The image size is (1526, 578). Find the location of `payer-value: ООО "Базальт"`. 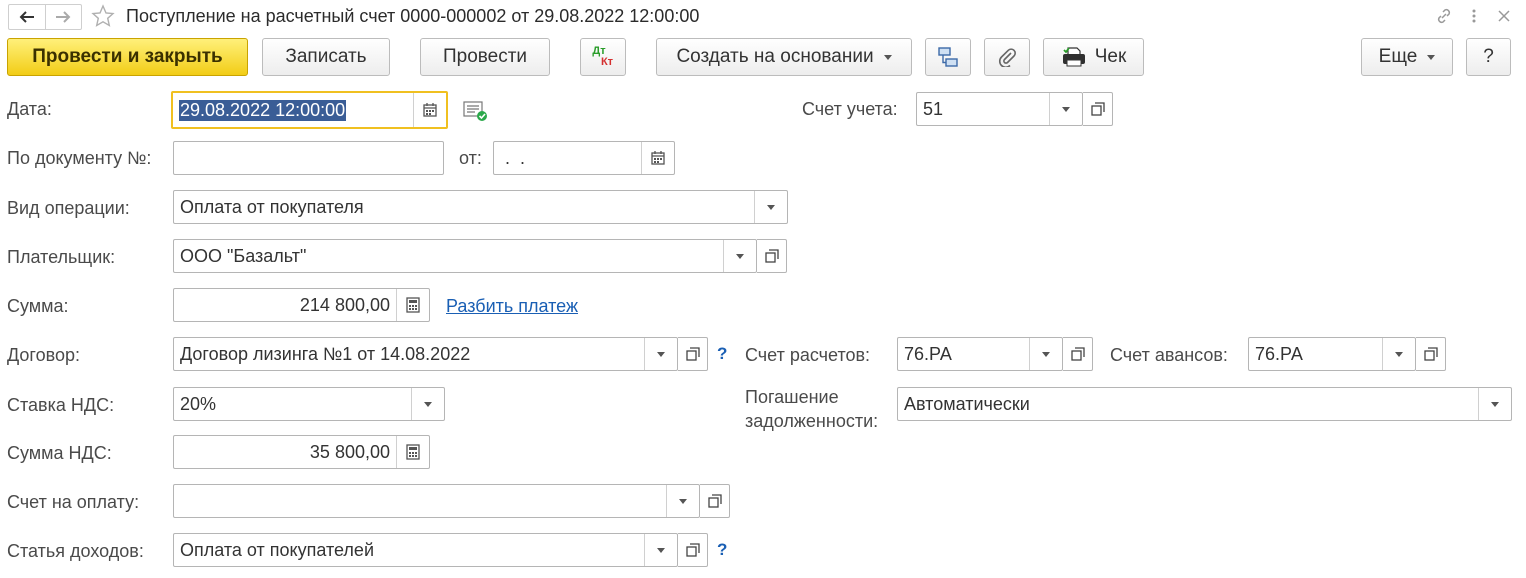

payer-value: ООО "Базальт" is located at coordinates (243, 255).